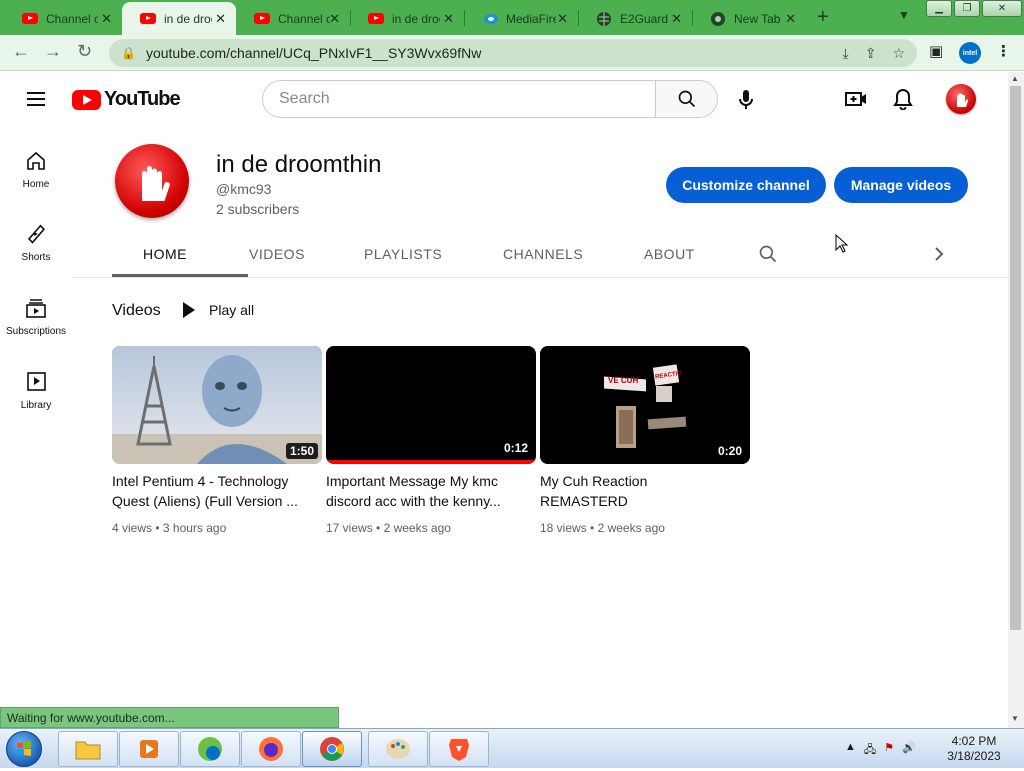 This screenshot has width=1024, height=771. I want to click on video-duration: 0:20, so click(729, 451).